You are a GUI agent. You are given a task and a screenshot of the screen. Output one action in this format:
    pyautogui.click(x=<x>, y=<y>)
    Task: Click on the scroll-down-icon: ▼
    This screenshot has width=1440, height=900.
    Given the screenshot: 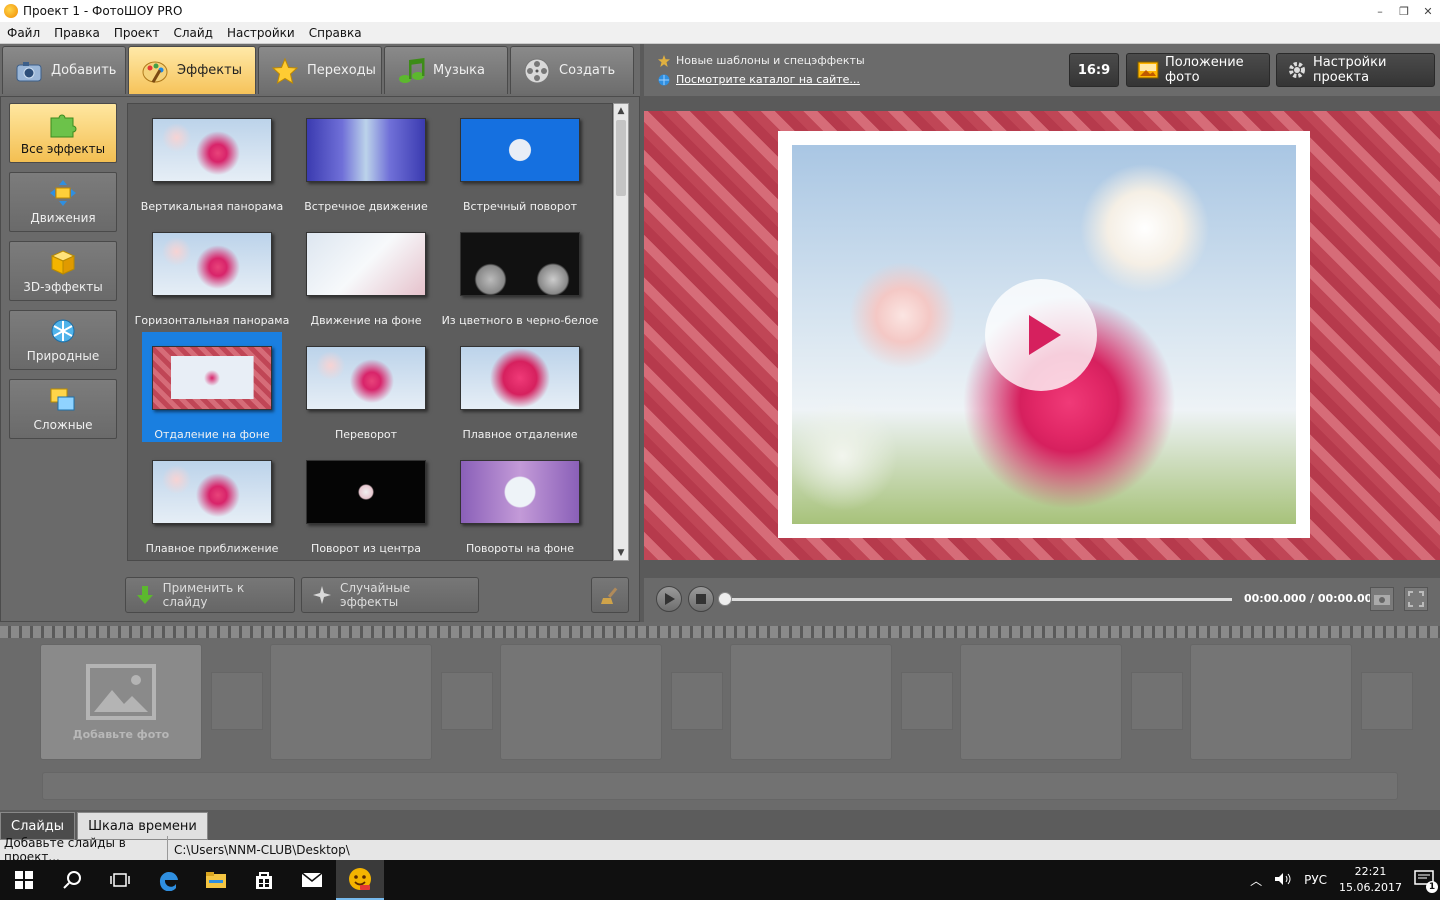 What is the action you would take?
    pyautogui.click(x=621, y=553)
    